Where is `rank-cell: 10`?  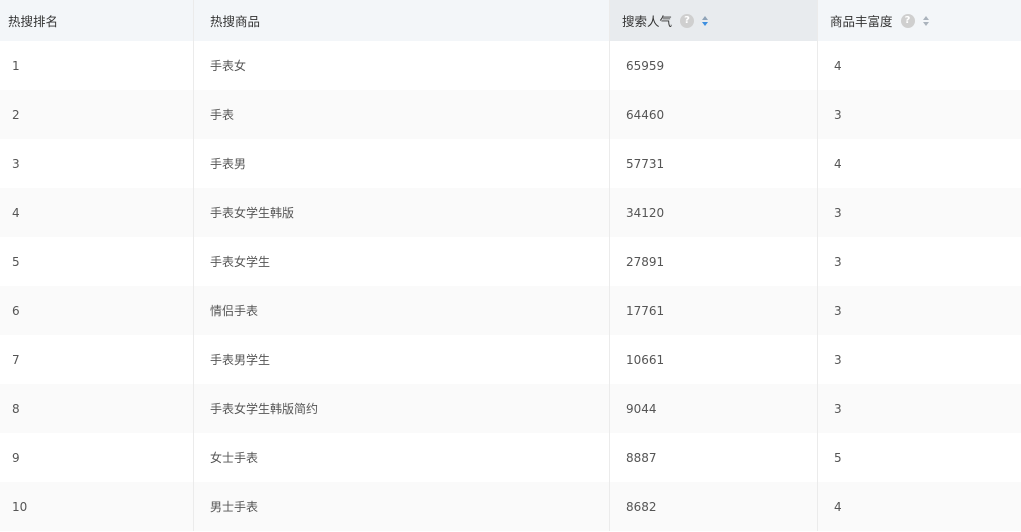
rank-cell: 10 is located at coordinates (97, 506).